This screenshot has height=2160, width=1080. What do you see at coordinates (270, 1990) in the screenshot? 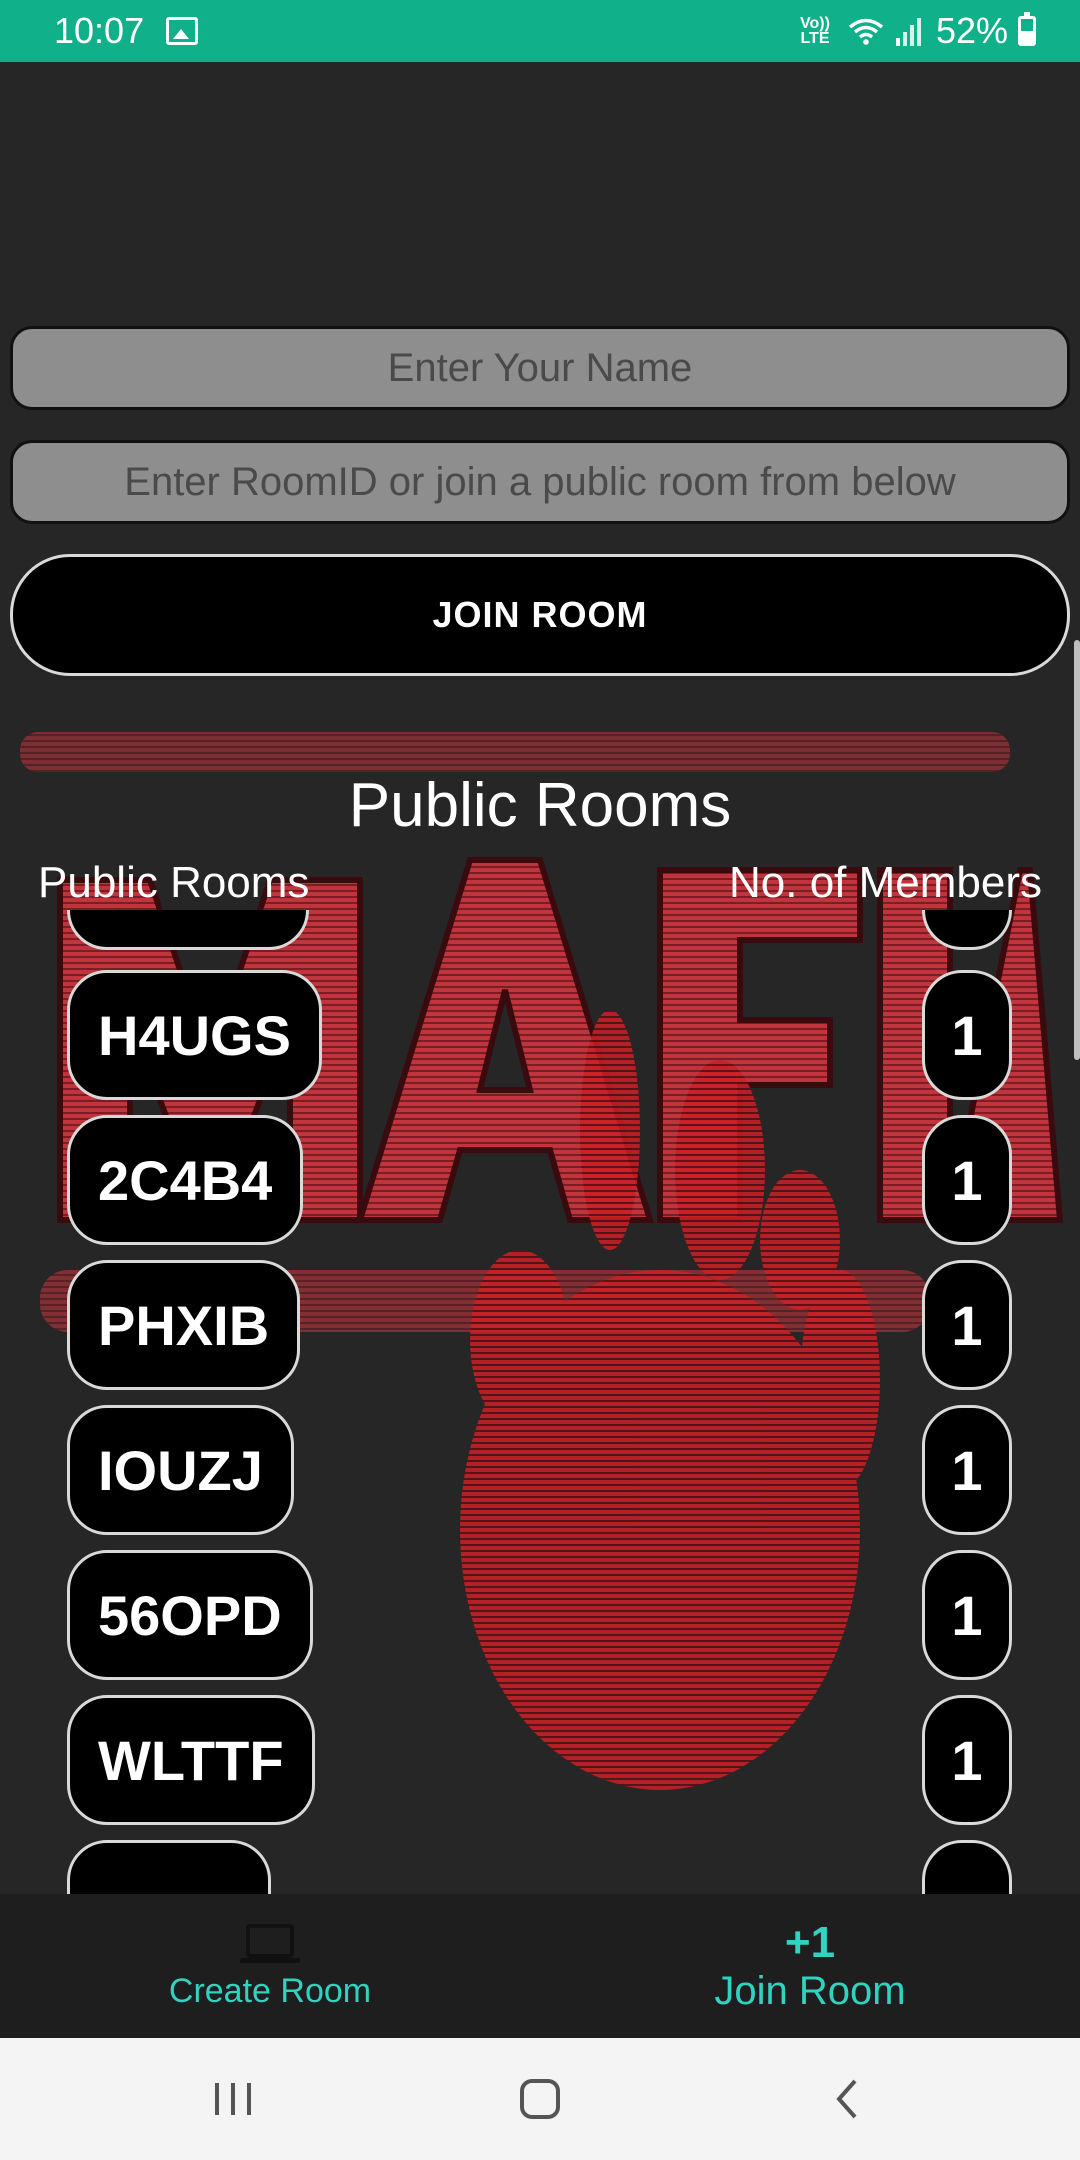
I see `nav-create-room-label: Create Room` at bounding box center [270, 1990].